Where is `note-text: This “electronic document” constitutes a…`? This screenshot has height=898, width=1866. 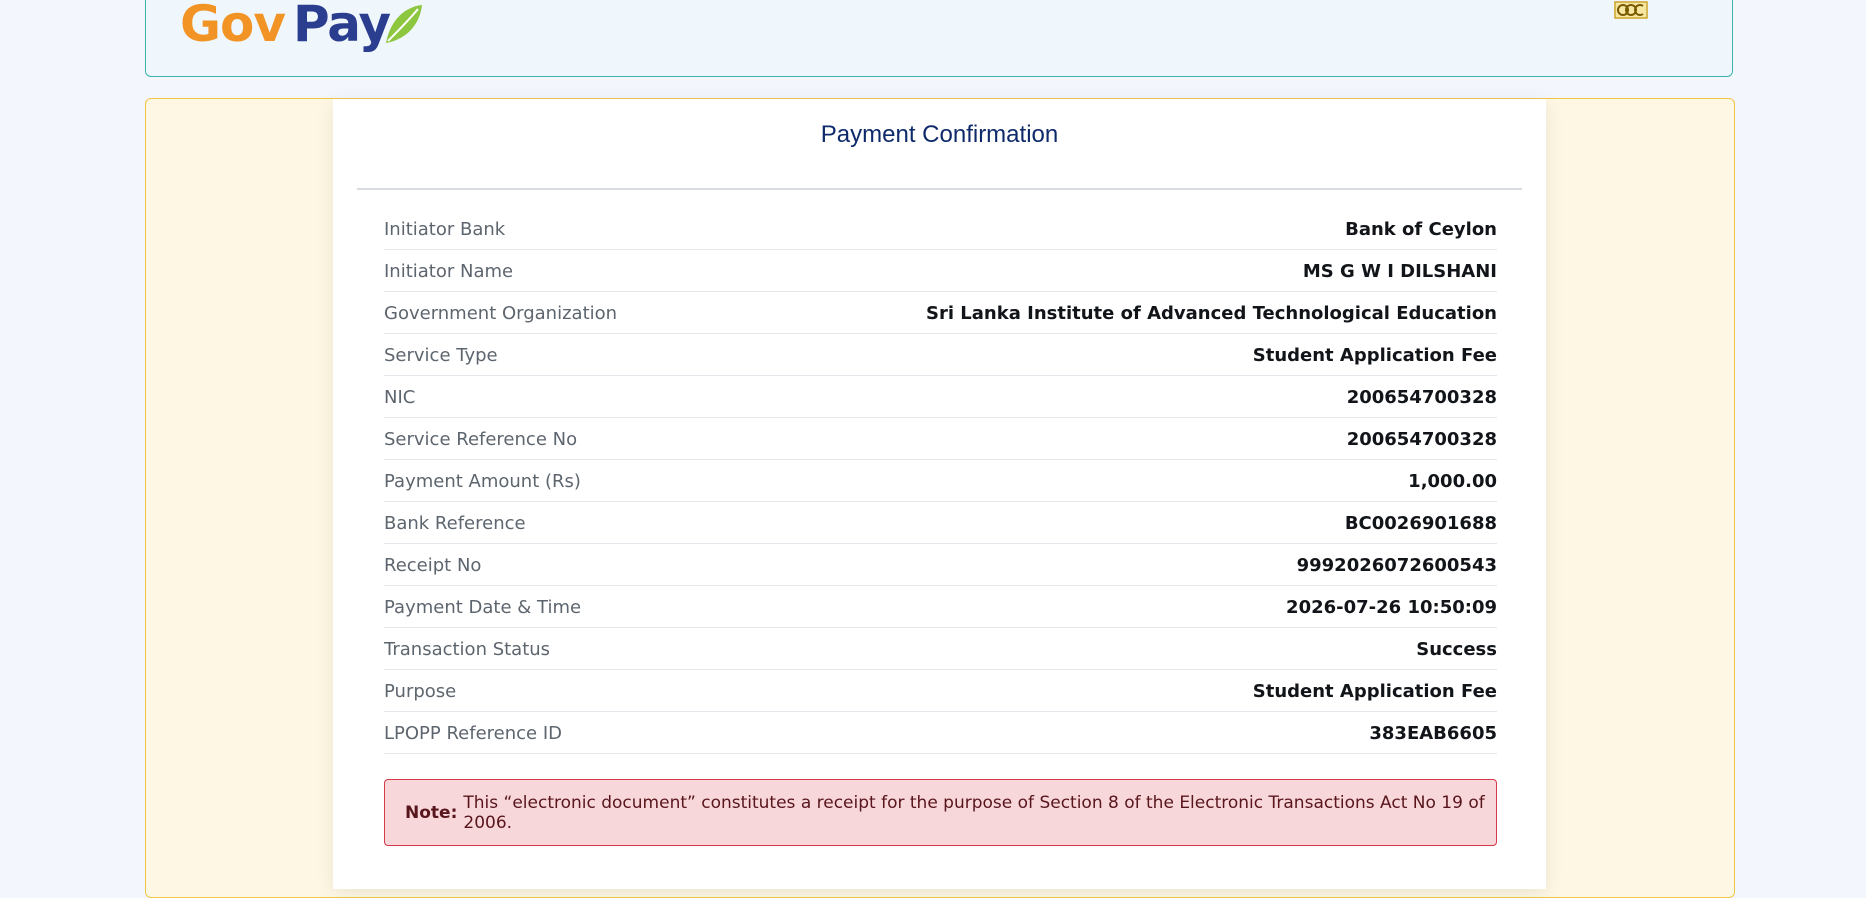 note-text: This “electronic document” constitutes a… is located at coordinates (974, 812).